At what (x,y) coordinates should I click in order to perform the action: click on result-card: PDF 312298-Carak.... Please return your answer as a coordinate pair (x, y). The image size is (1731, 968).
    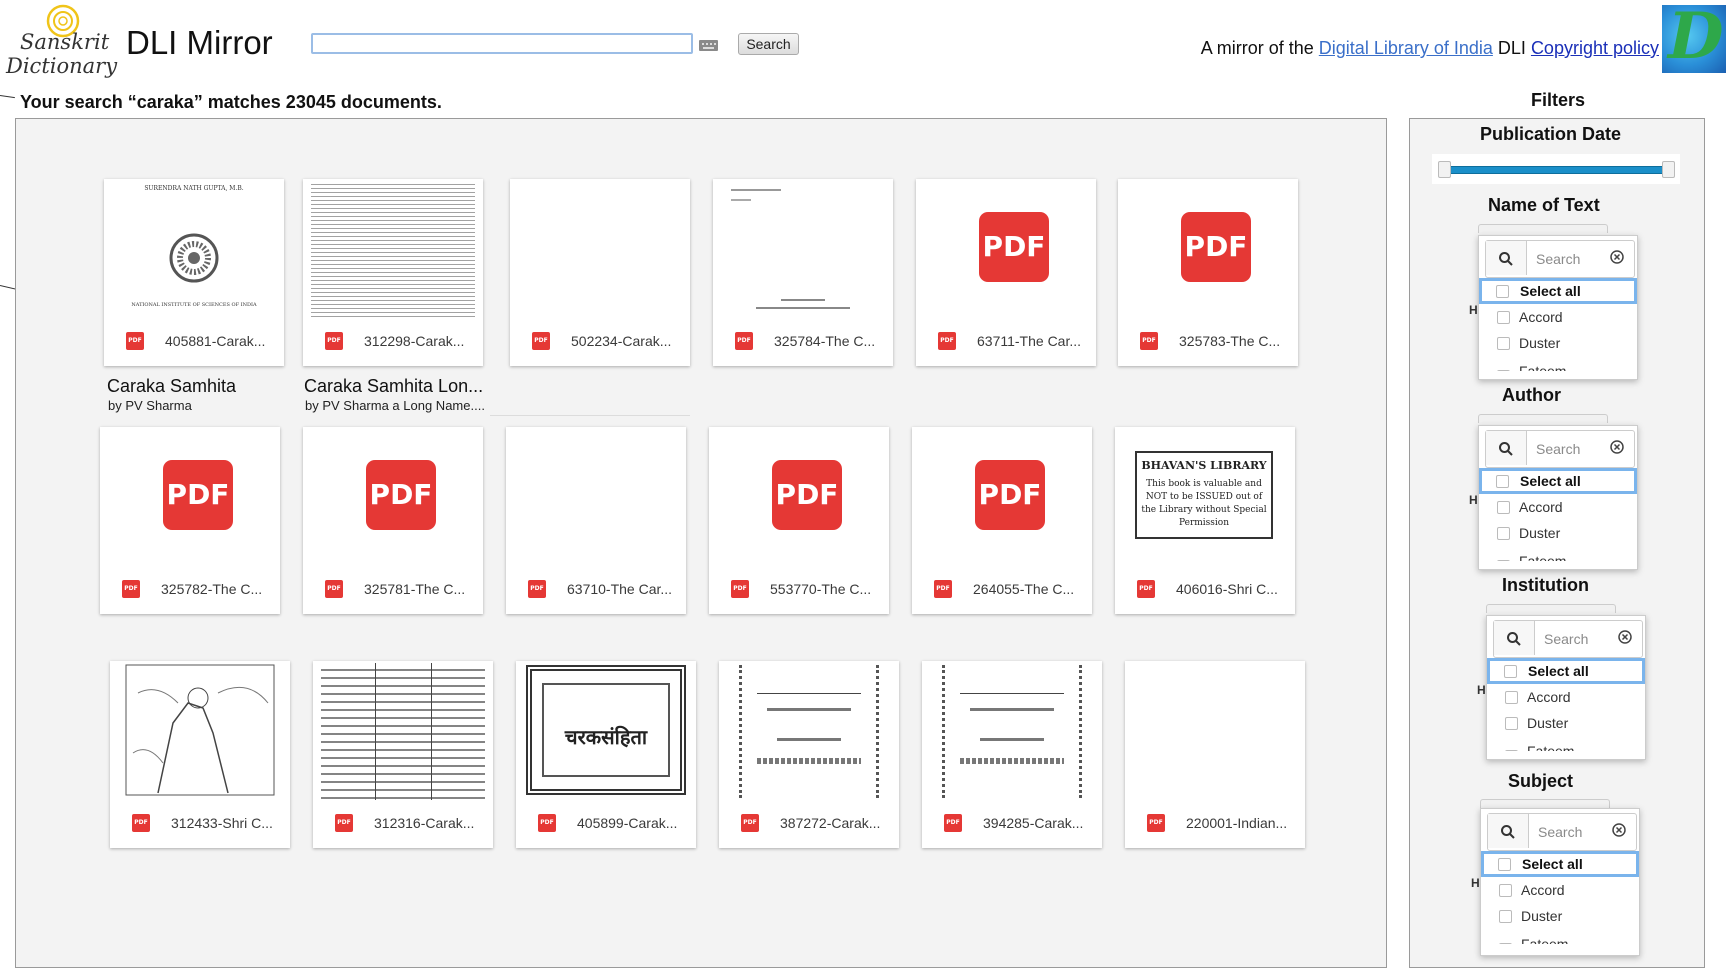
    Looking at the image, I should click on (393, 272).